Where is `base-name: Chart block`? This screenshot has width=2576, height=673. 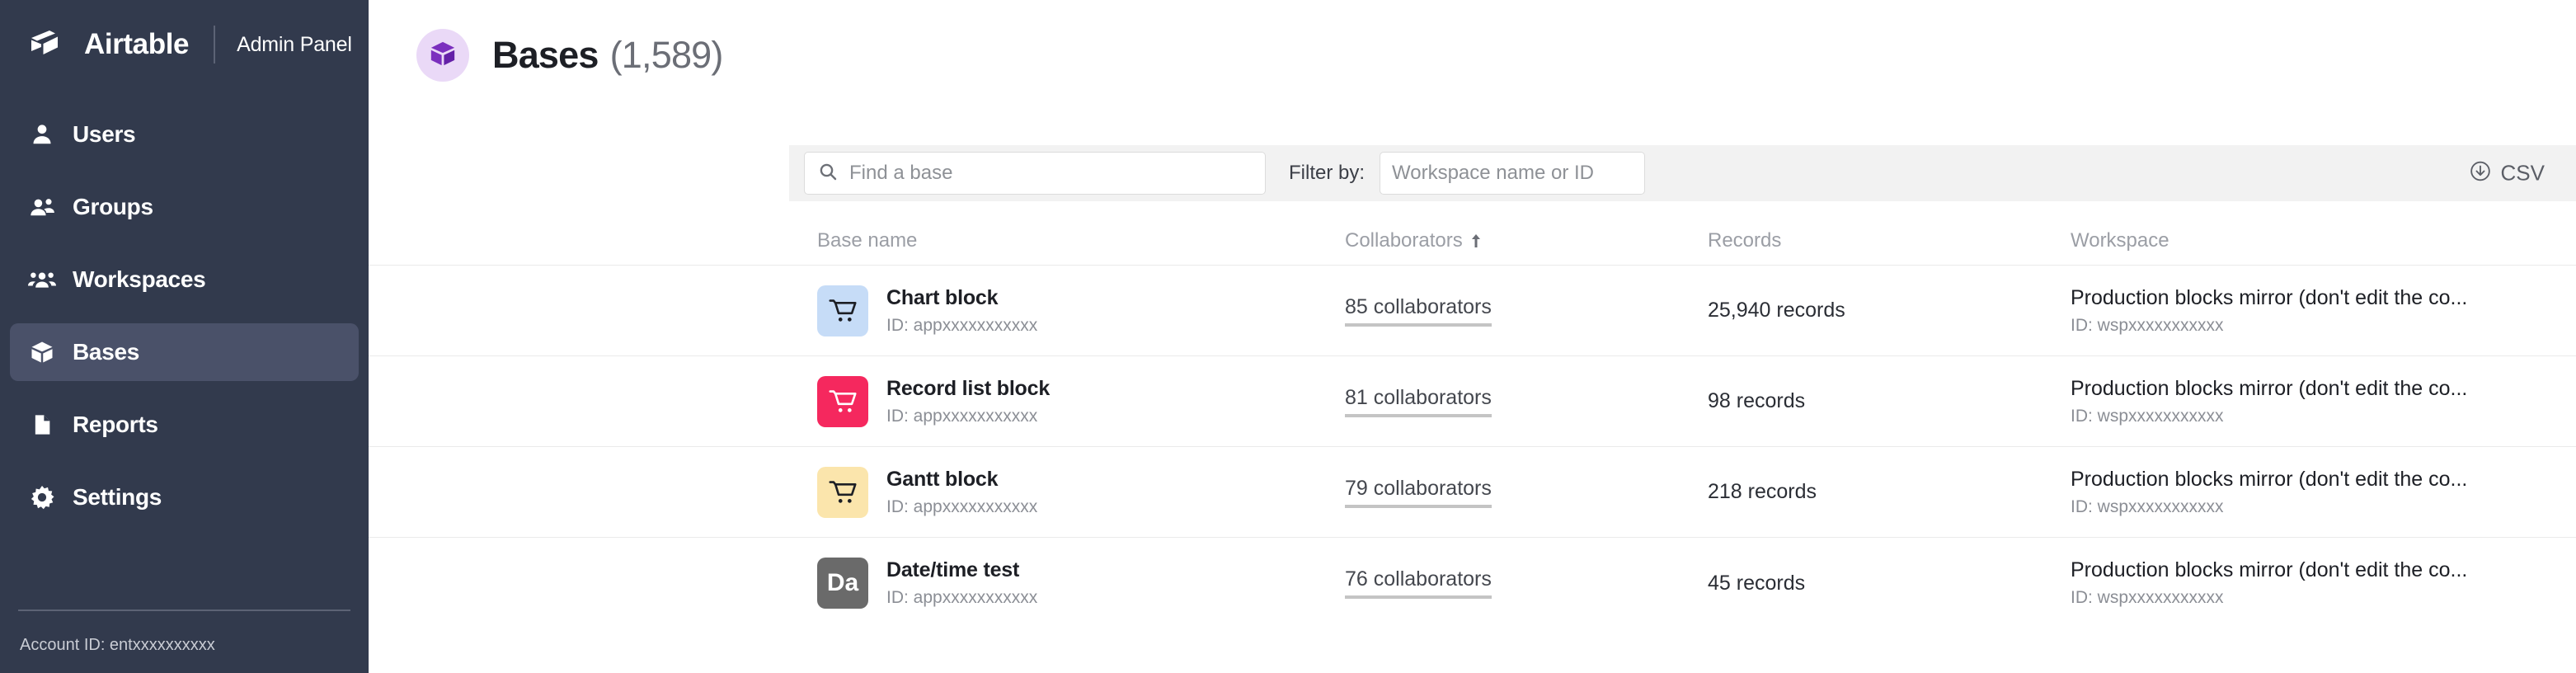 base-name: Chart block is located at coordinates (942, 297).